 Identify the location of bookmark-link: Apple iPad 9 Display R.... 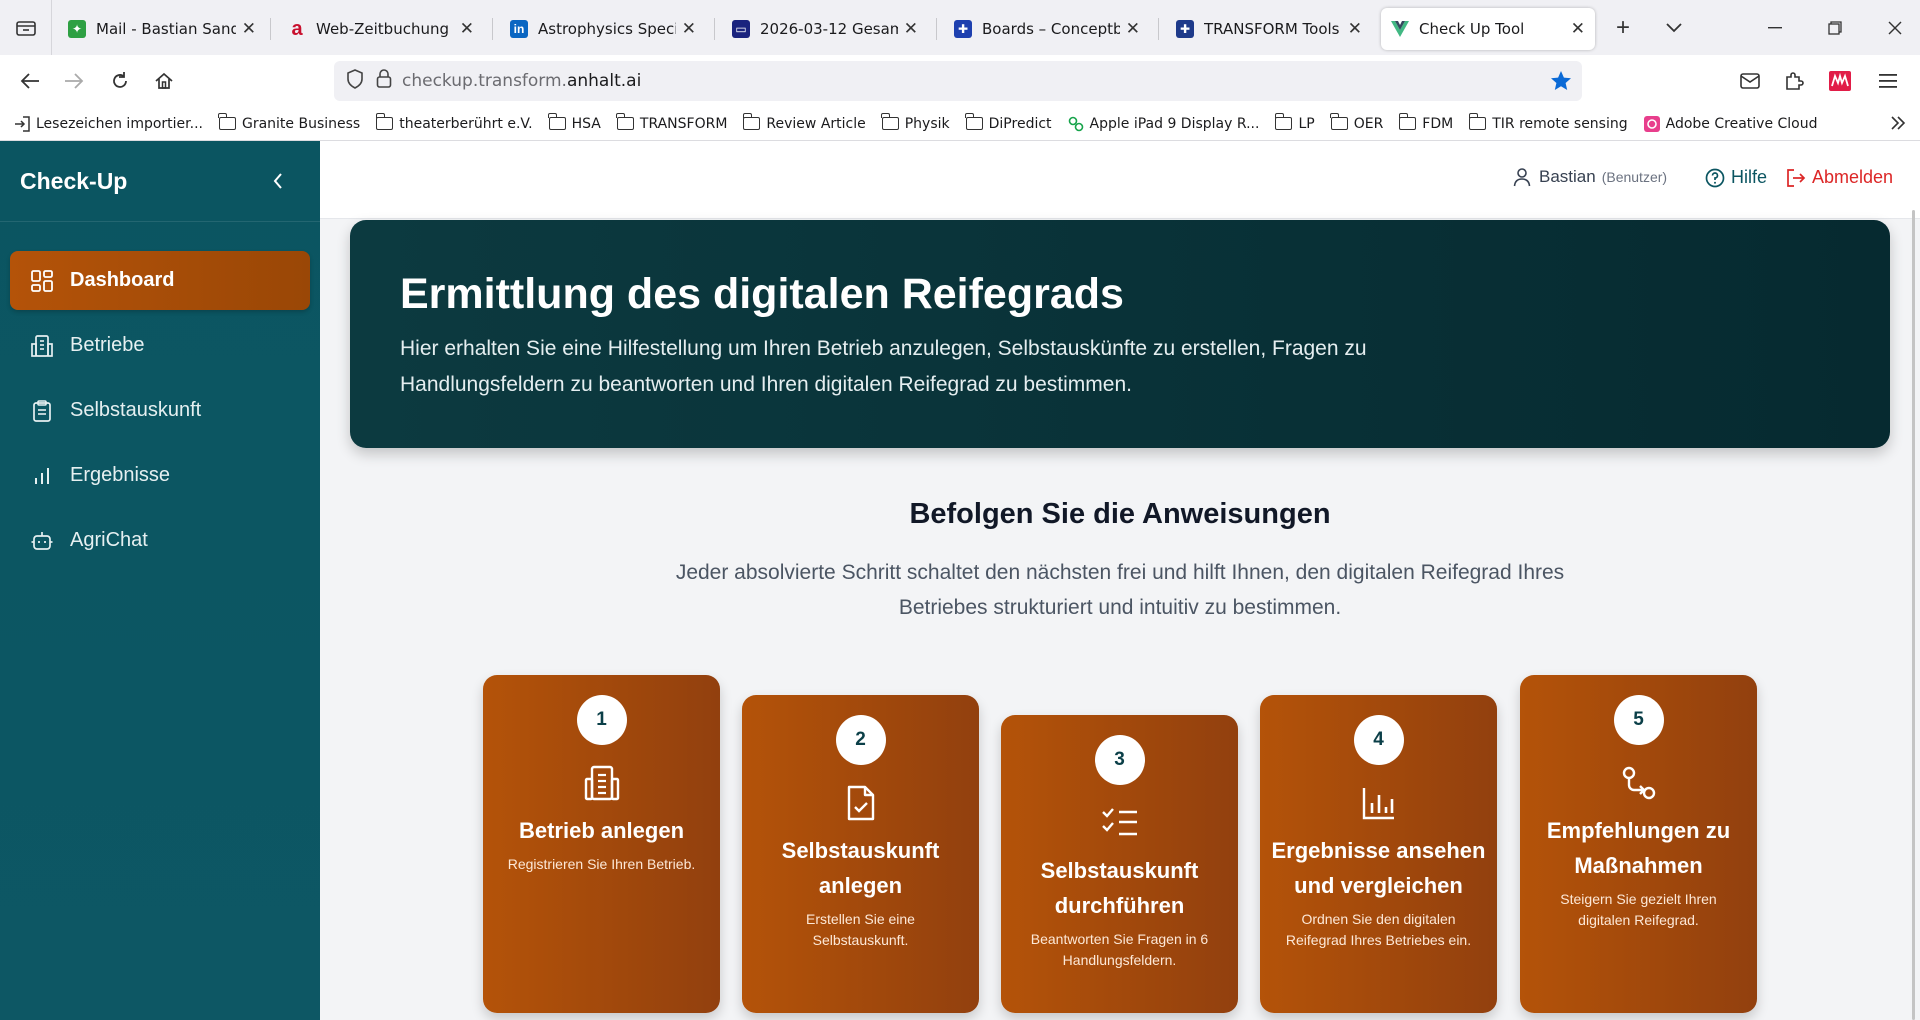
(1163, 124).